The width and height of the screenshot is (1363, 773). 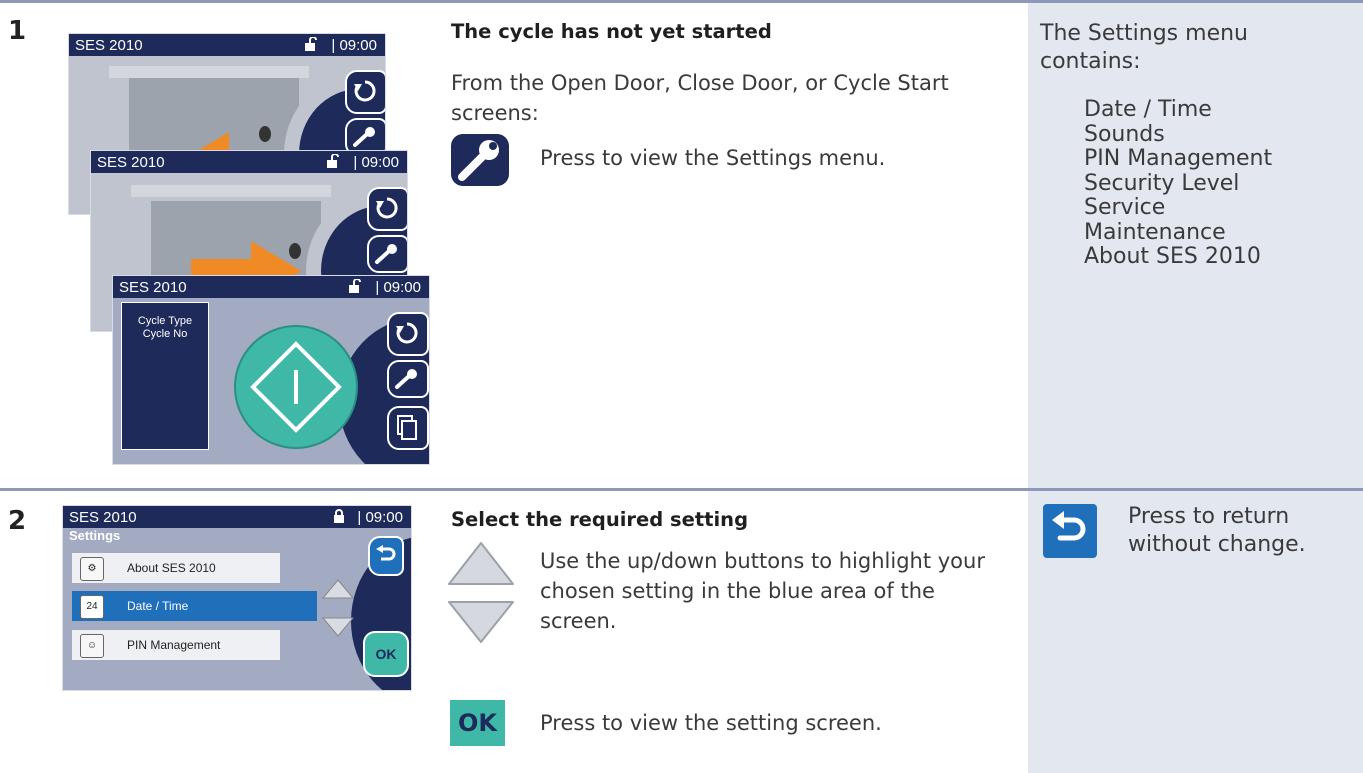 I want to click on settings-section-label: Settings, so click(x=95, y=535).